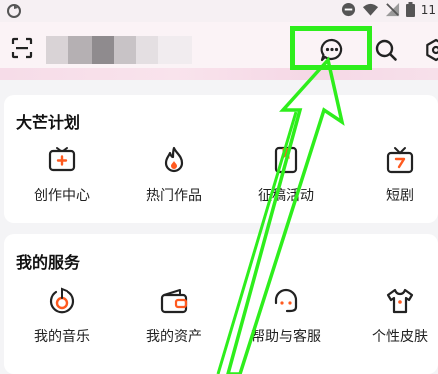  Describe the element at coordinates (286, 300) in the screenshot. I see `headset-icon` at that location.